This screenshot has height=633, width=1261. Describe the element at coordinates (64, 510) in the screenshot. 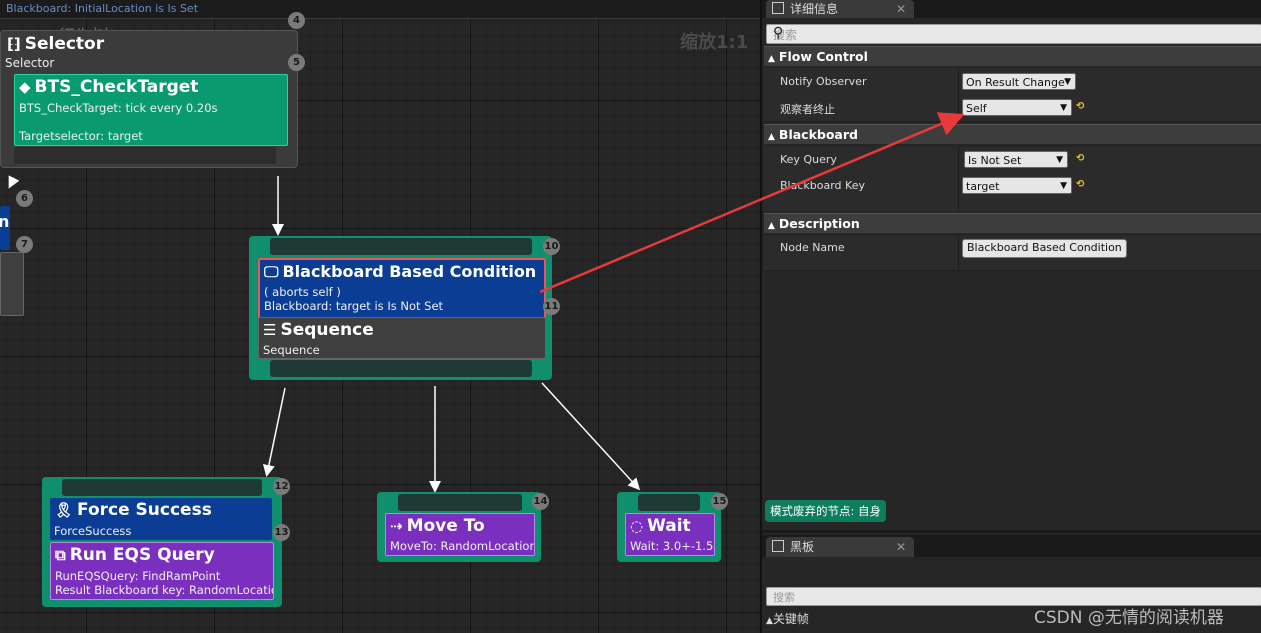

I see `ribbon-icon: 🎗` at that location.